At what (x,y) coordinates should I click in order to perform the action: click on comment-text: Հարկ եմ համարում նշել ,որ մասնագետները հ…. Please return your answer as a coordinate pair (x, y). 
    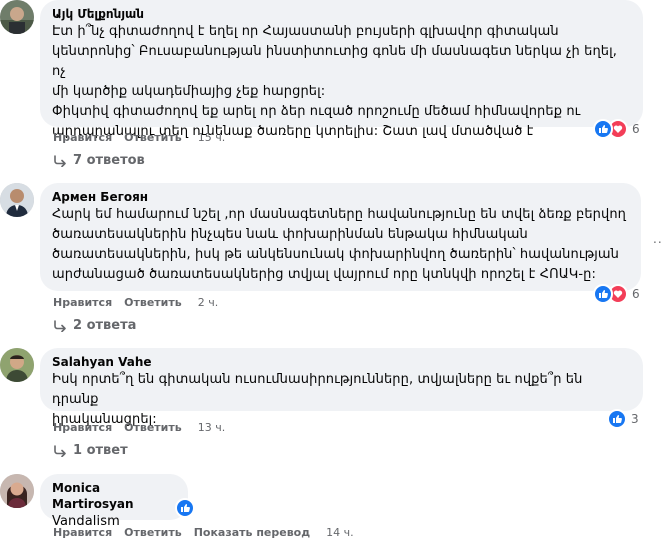
    Looking at the image, I should click on (339, 244).